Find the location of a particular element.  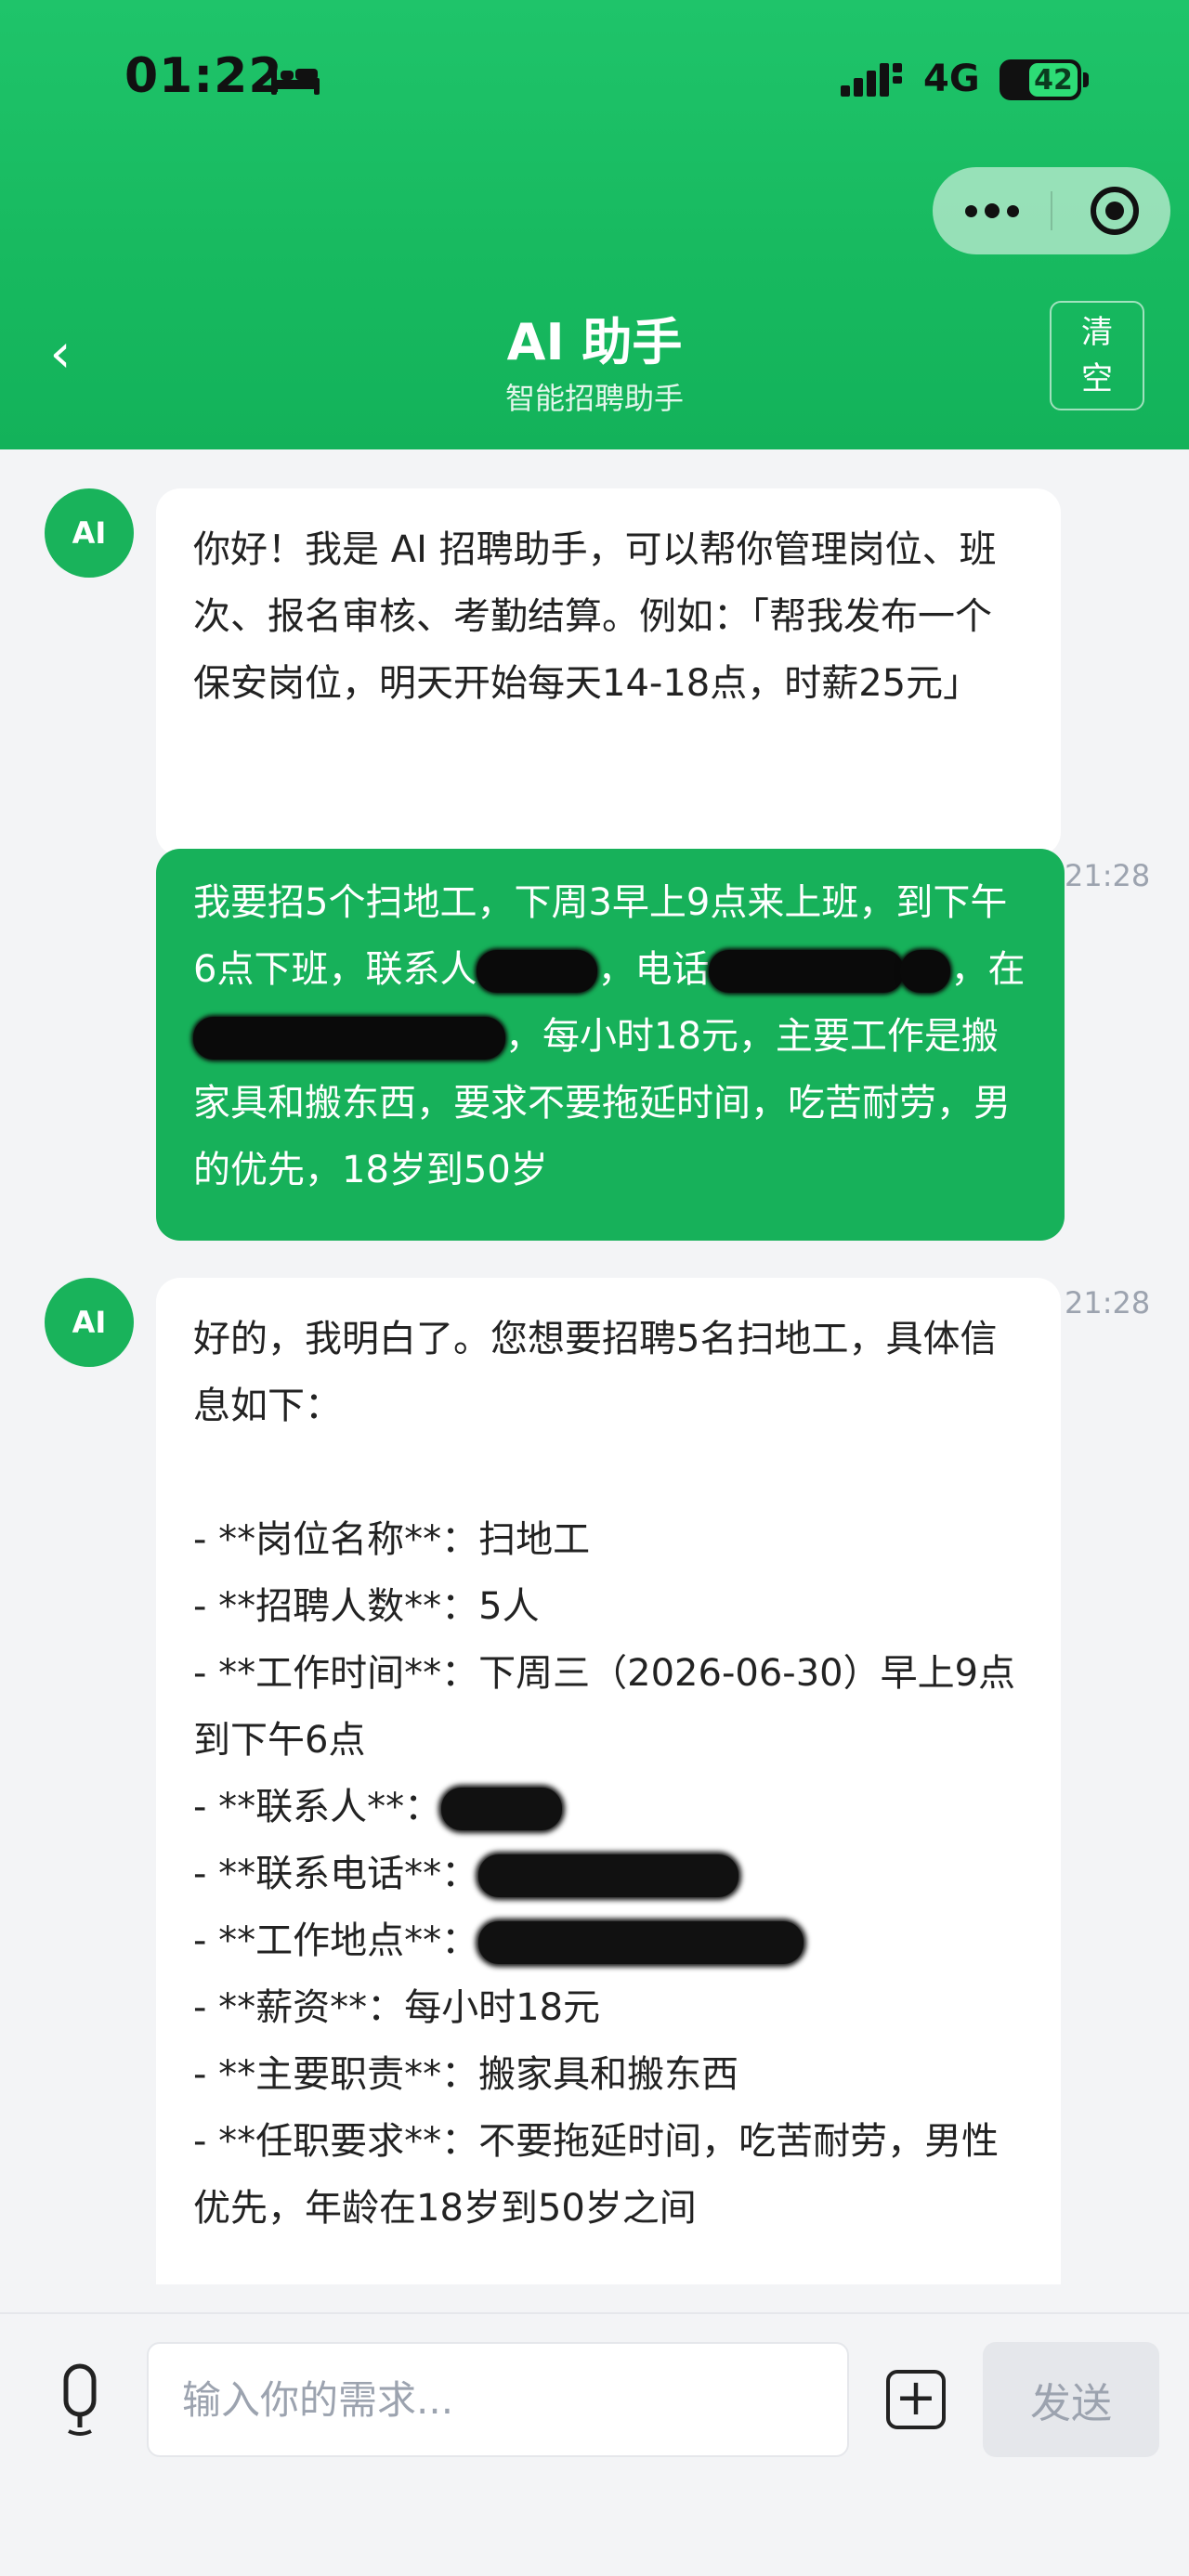

mini-program-capsule is located at coordinates (1051, 210).